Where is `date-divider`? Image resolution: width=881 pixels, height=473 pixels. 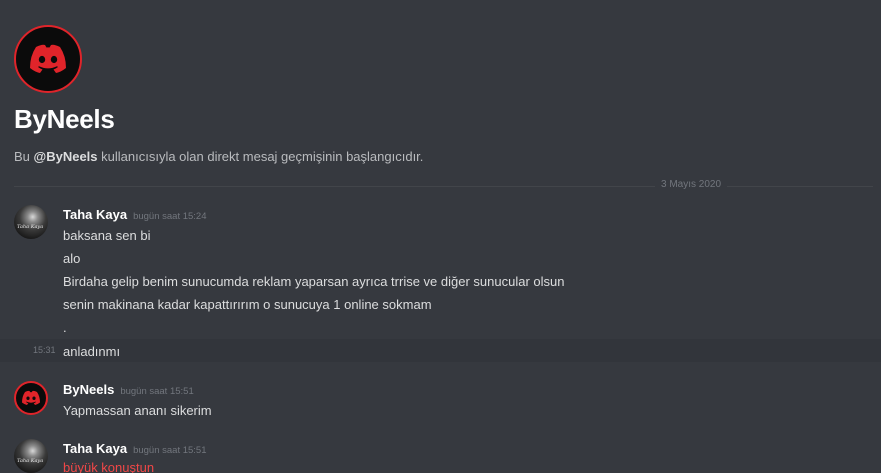
date-divider is located at coordinates (443, 186).